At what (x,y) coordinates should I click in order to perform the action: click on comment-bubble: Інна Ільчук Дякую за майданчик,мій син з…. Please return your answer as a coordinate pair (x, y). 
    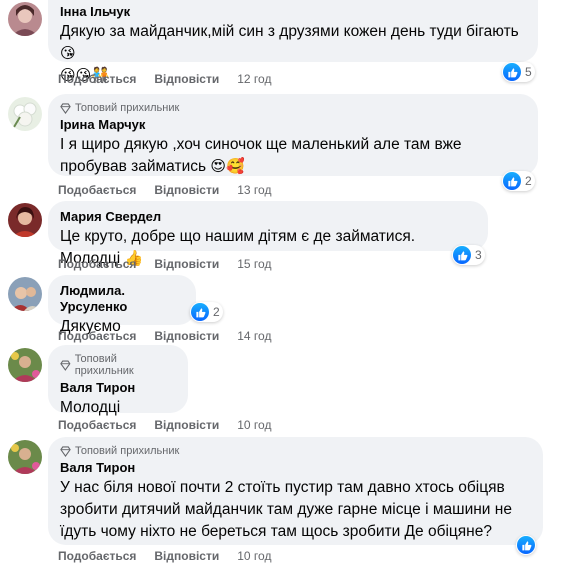
    Looking at the image, I should click on (293, 42).